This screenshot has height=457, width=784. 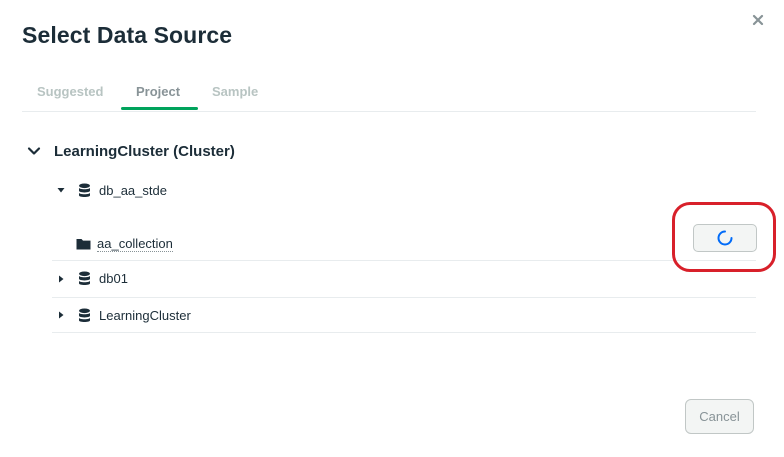 I want to click on cluster-label: LearningCluster (Cluster), so click(x=144, y=151).